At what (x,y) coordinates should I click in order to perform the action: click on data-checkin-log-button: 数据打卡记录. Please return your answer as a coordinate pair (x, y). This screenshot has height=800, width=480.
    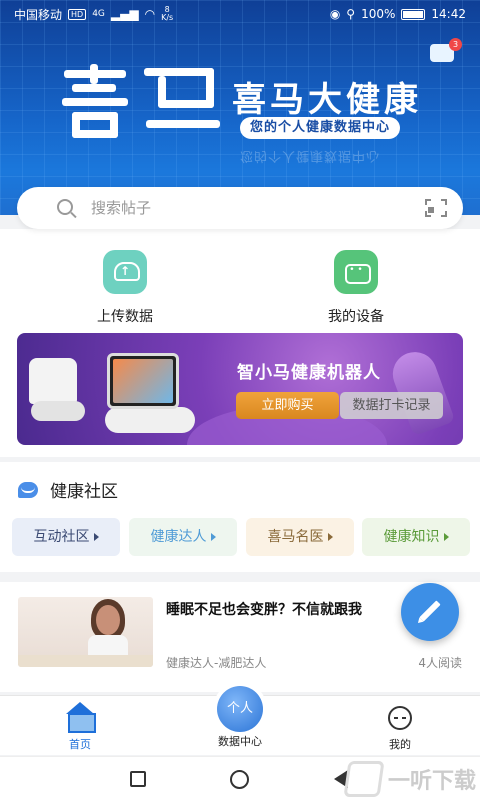
    Looking at the image, I should click on (391, 405).